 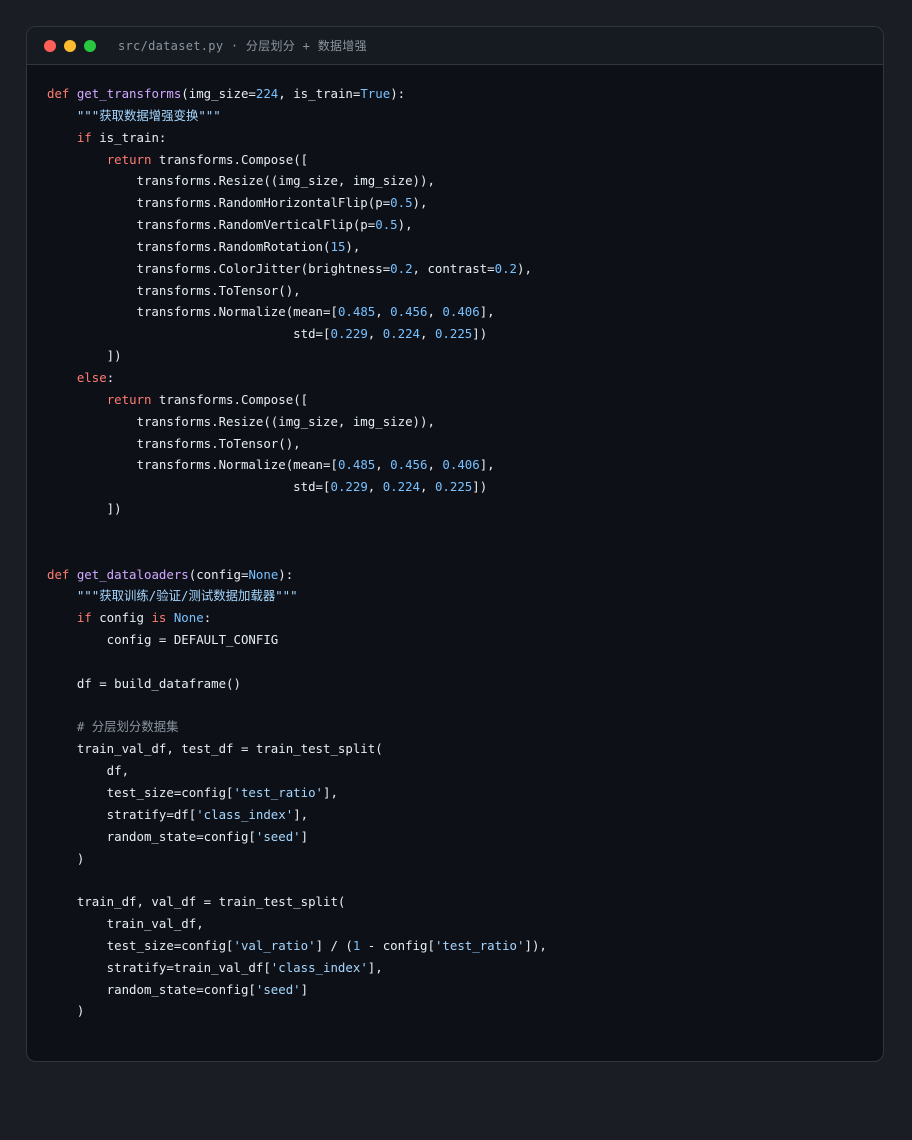 I want to click on code-line: ]), so click(x=297, y=509).